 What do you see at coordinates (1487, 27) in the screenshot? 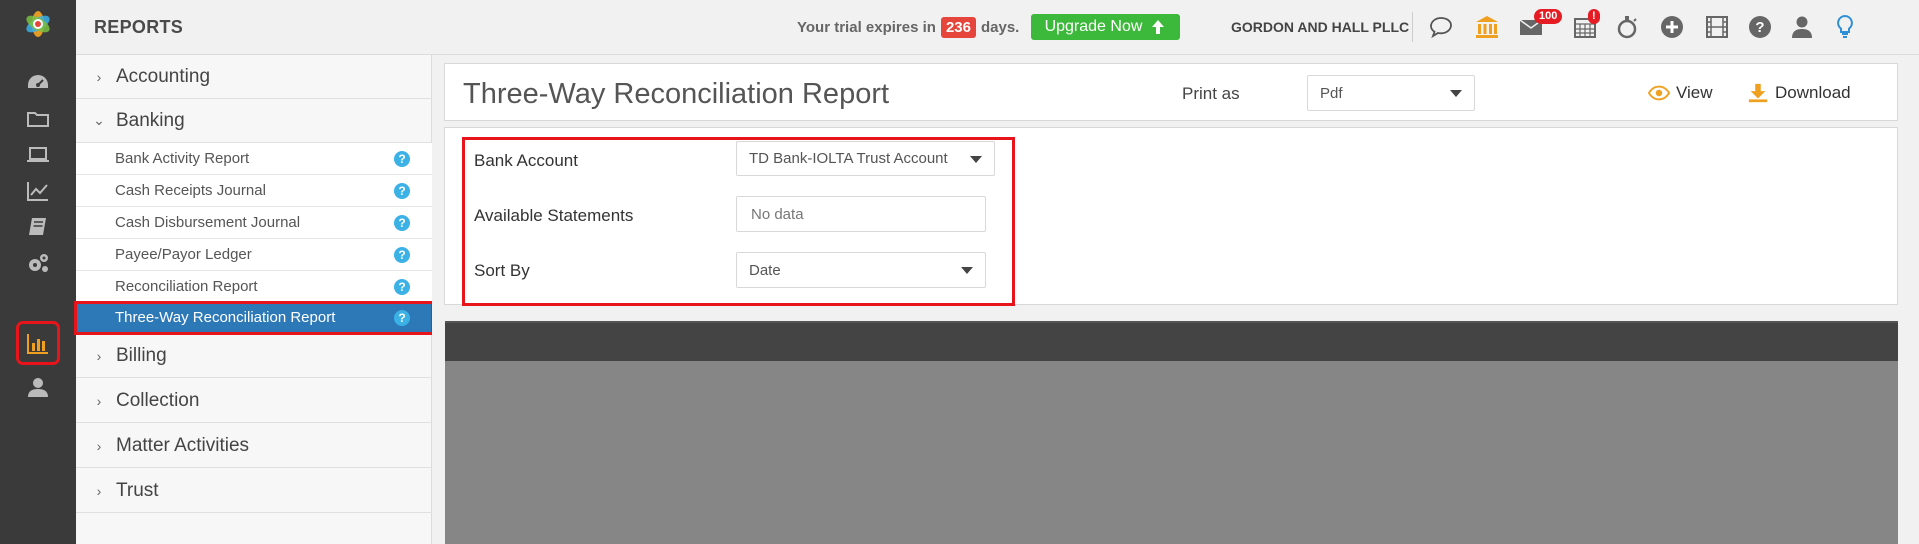
I see `bank-icon` at bounding box center [1487, 27].